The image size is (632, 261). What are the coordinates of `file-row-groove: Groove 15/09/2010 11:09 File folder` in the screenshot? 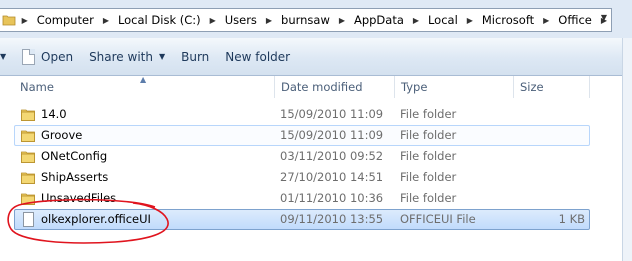 It's located at (302, 135).